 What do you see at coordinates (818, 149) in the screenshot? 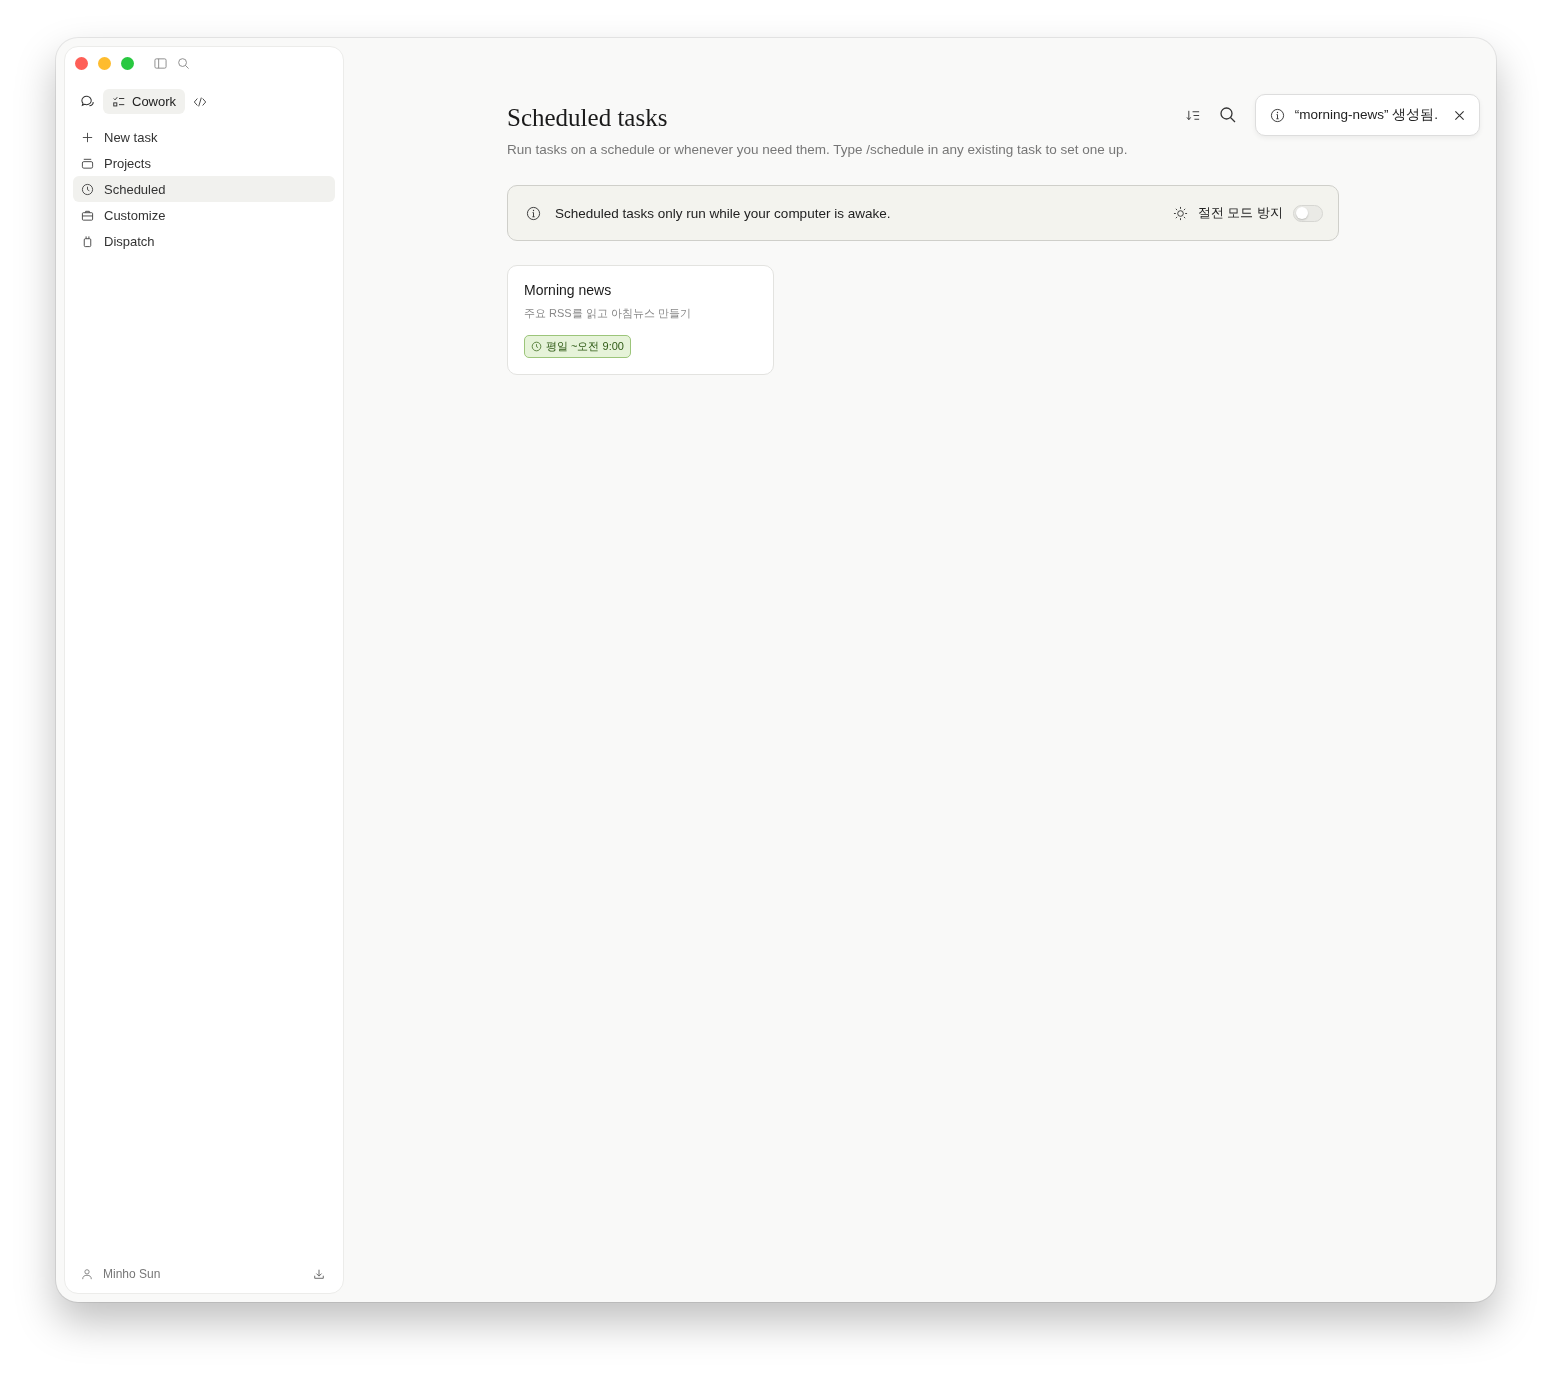
I see `page-subtitle: Run tasks on a schedule or whenever you need them. Type /schedule in any existing task to set one up.` at bounding box center [818, 149].